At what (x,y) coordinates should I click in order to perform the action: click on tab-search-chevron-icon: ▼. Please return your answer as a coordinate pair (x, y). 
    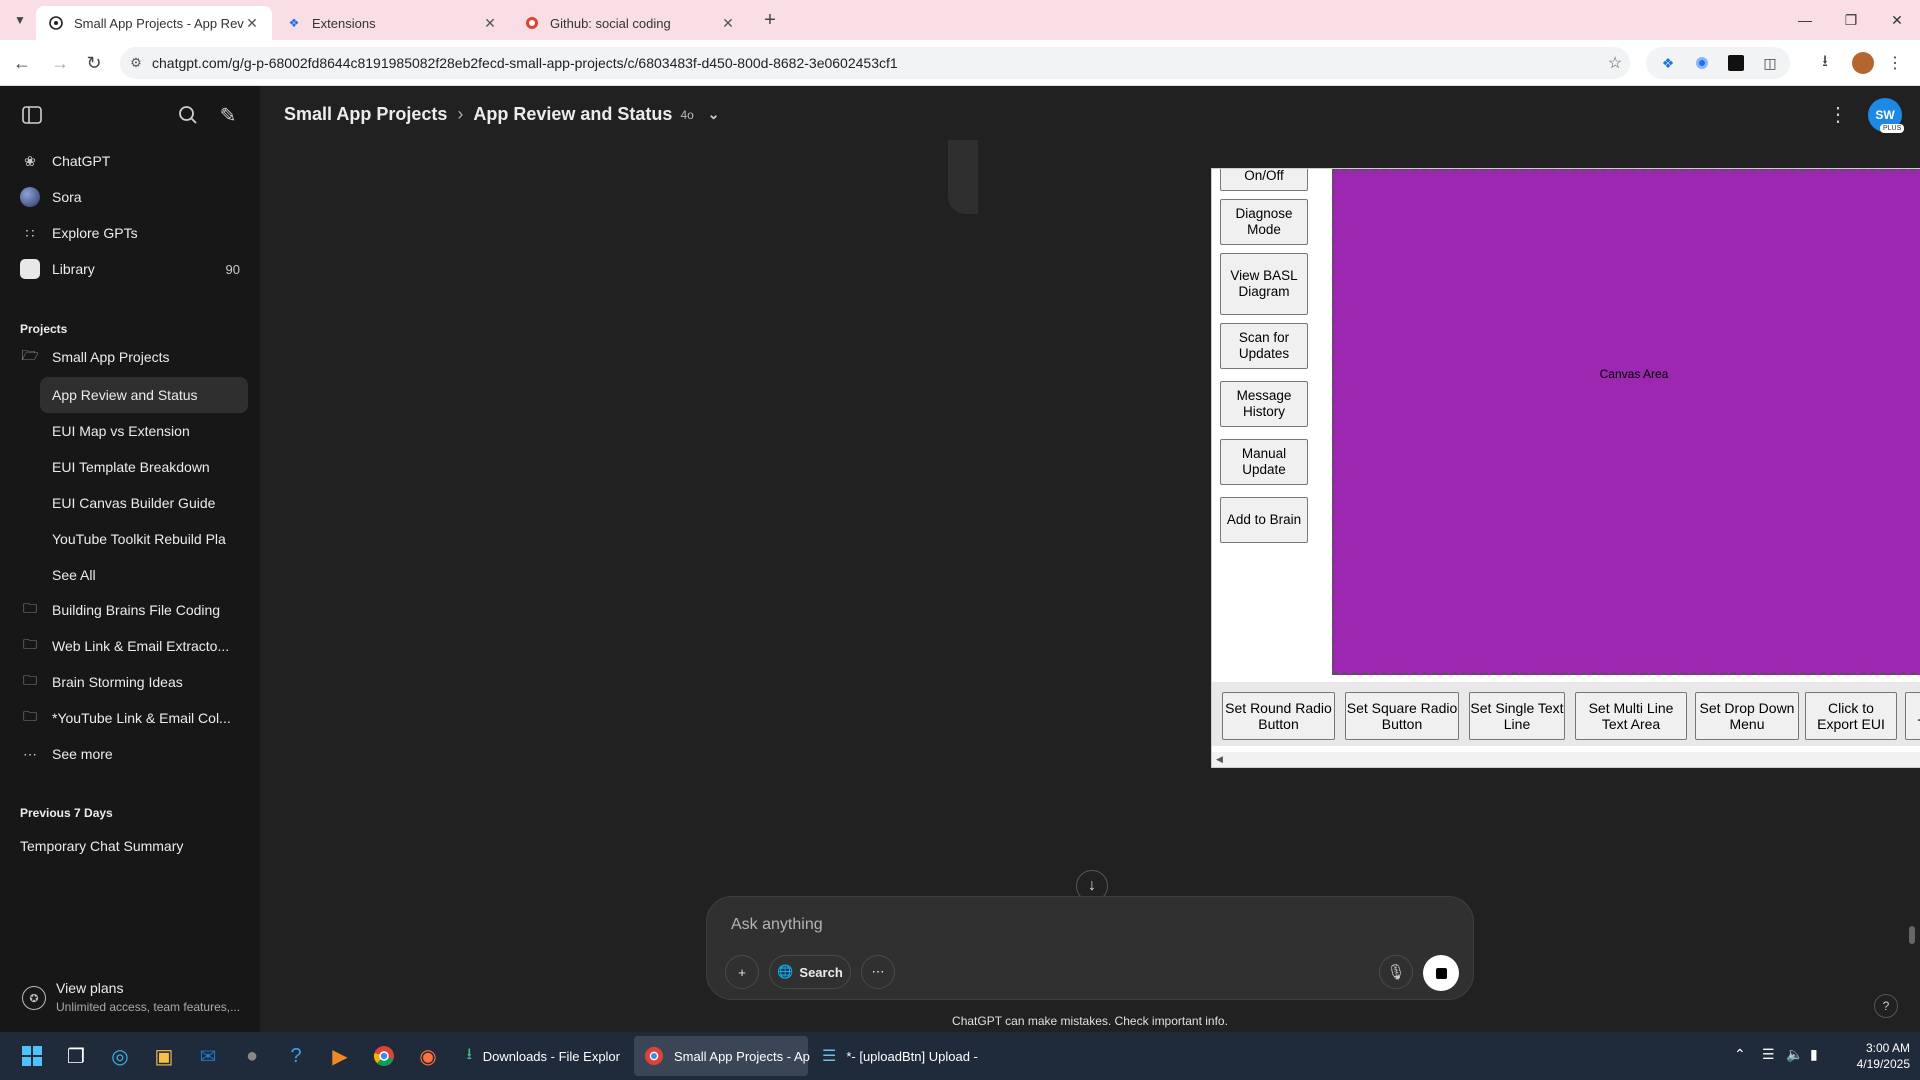
    Looking at the image, I should click on (20, 20).